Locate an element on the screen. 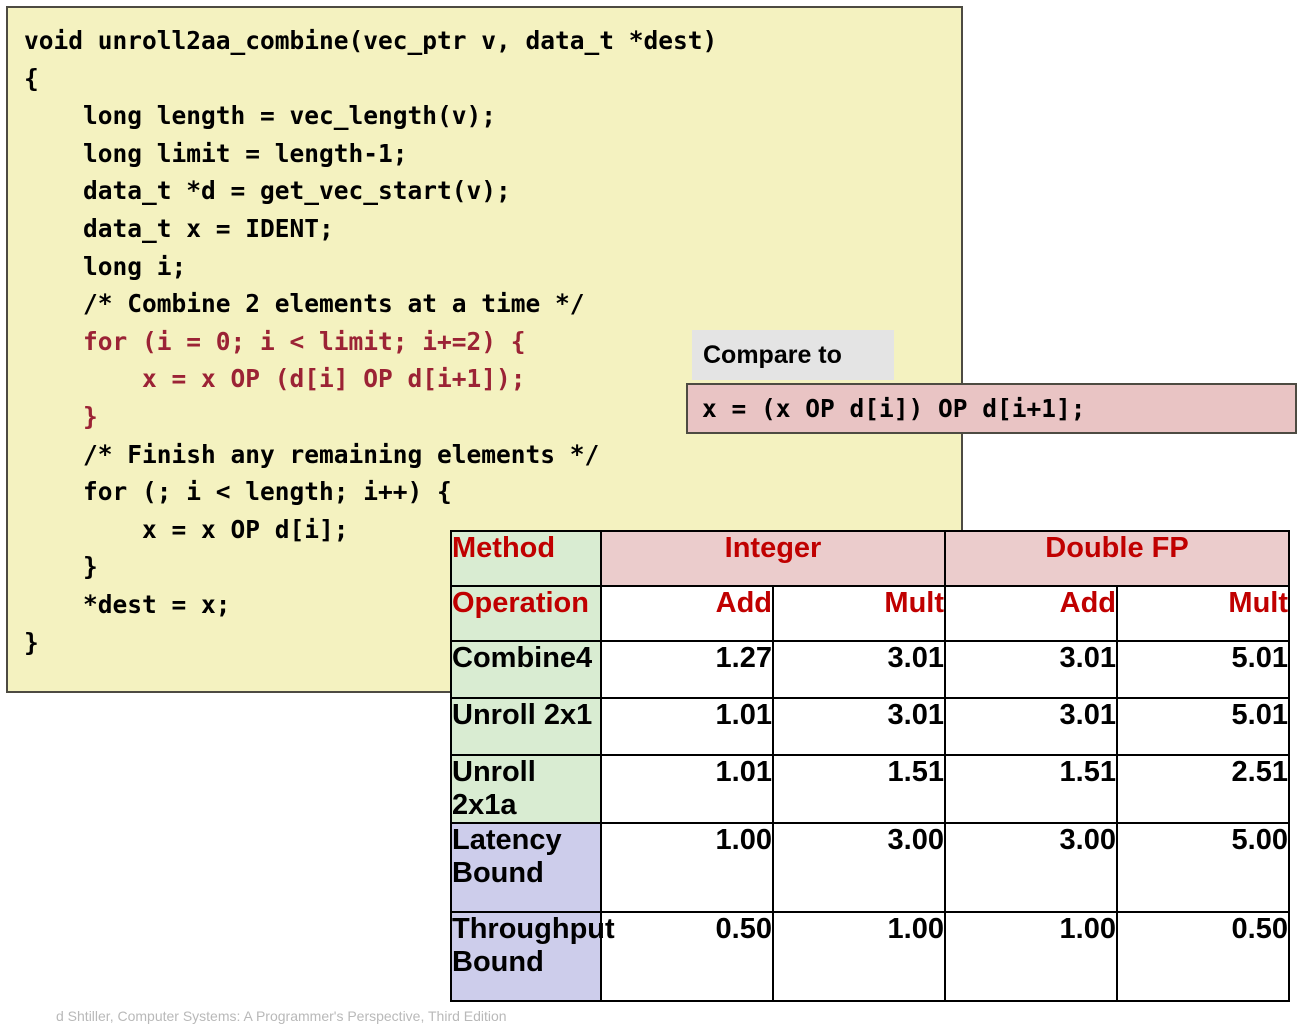  code-line-8: /* Combine 2 elements at a time */ is located at coordinates (304, 304).